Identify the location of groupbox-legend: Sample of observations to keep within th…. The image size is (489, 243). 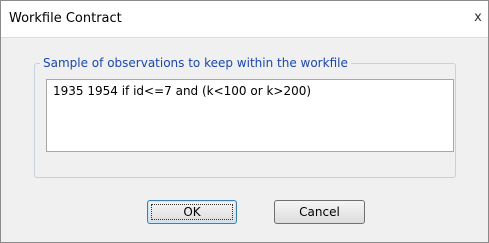
(195, 63).